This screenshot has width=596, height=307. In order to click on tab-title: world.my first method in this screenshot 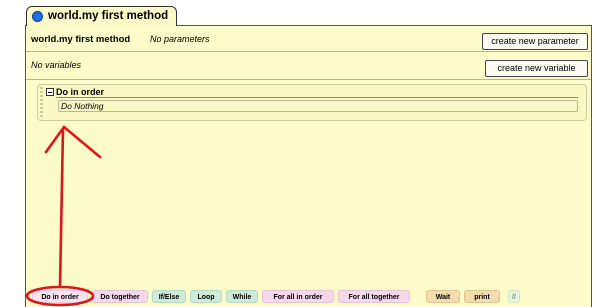, I will do `click(108, 16)`.